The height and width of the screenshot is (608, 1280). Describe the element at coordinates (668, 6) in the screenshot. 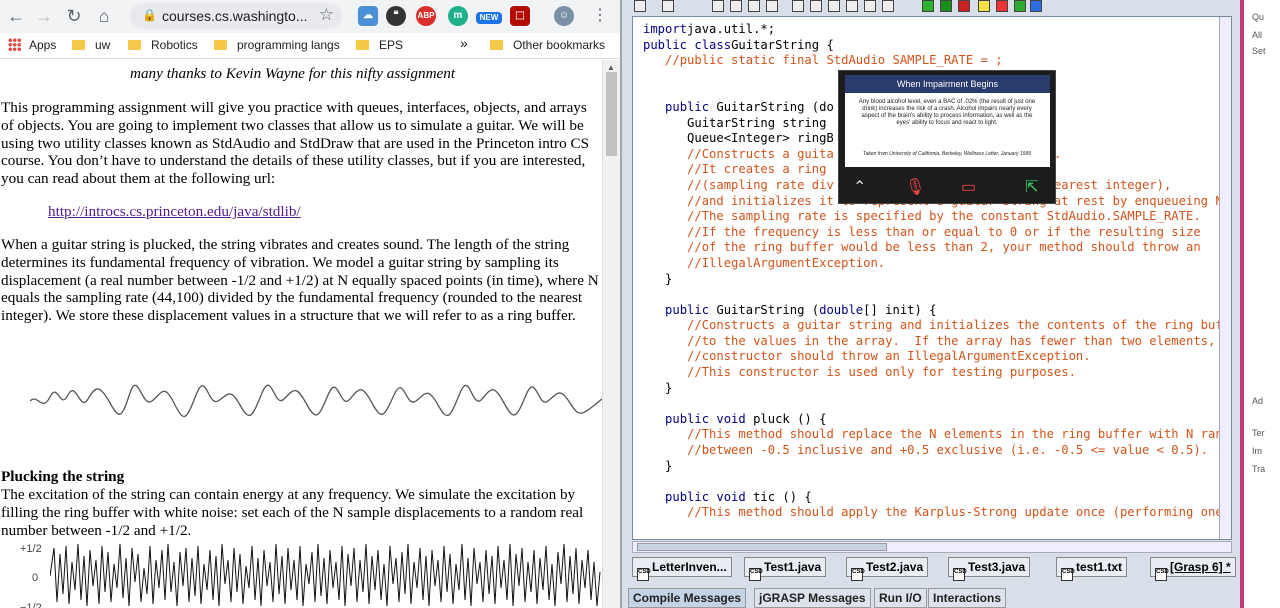

I see `print-icon` at that location.